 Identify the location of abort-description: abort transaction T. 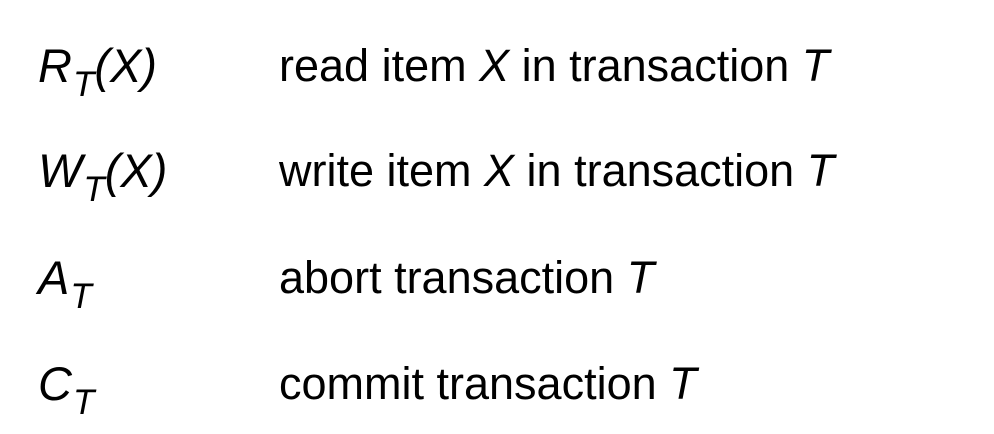
(466, 278).